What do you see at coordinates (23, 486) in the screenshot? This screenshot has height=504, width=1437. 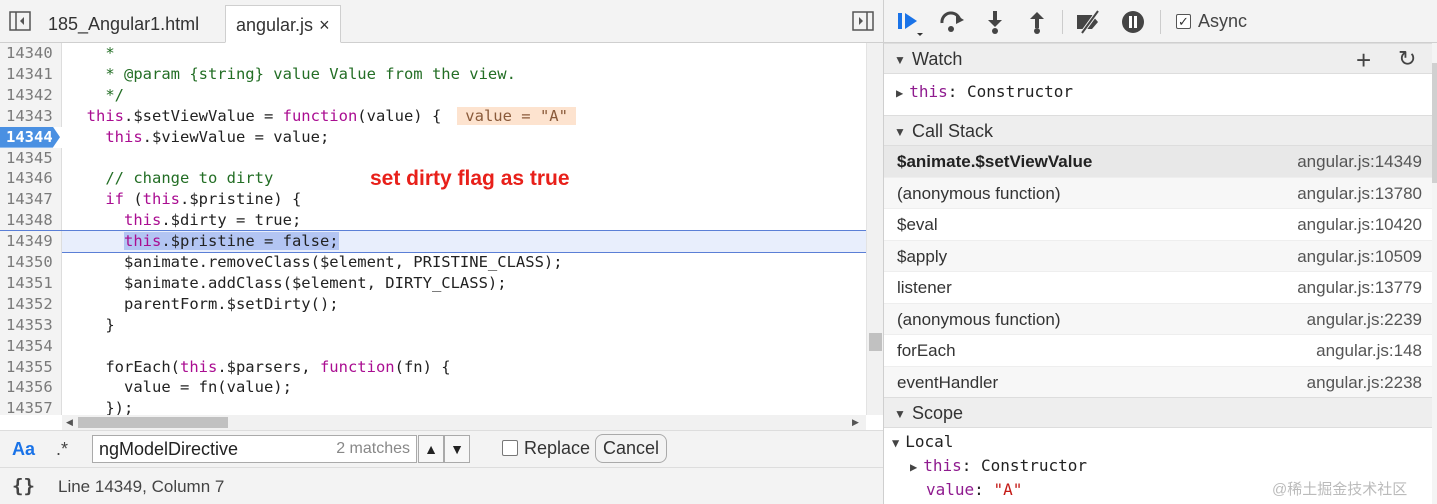 I see `pretty-print-button: {}` at bounding box center [23, 486].